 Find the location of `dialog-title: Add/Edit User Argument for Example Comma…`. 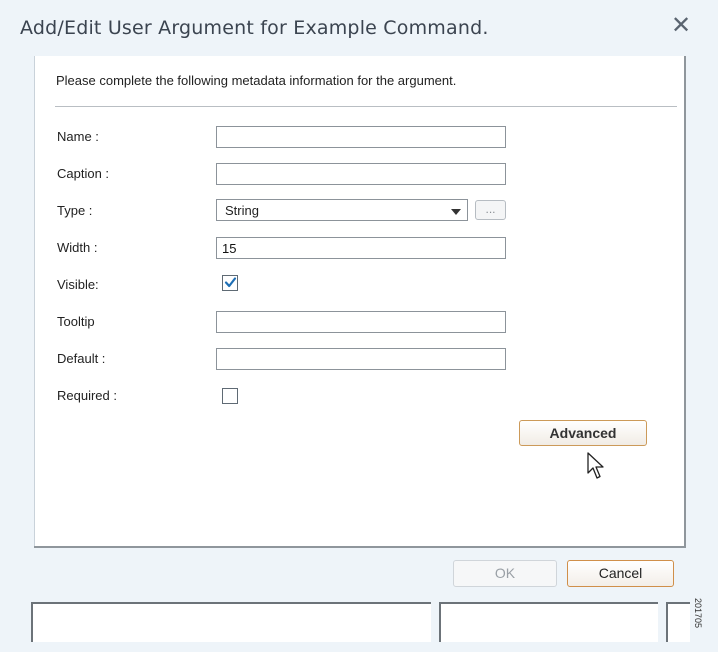

dialog-title: Add/Edit User Argument for Example Comma… is located at coordinates (254, 28).